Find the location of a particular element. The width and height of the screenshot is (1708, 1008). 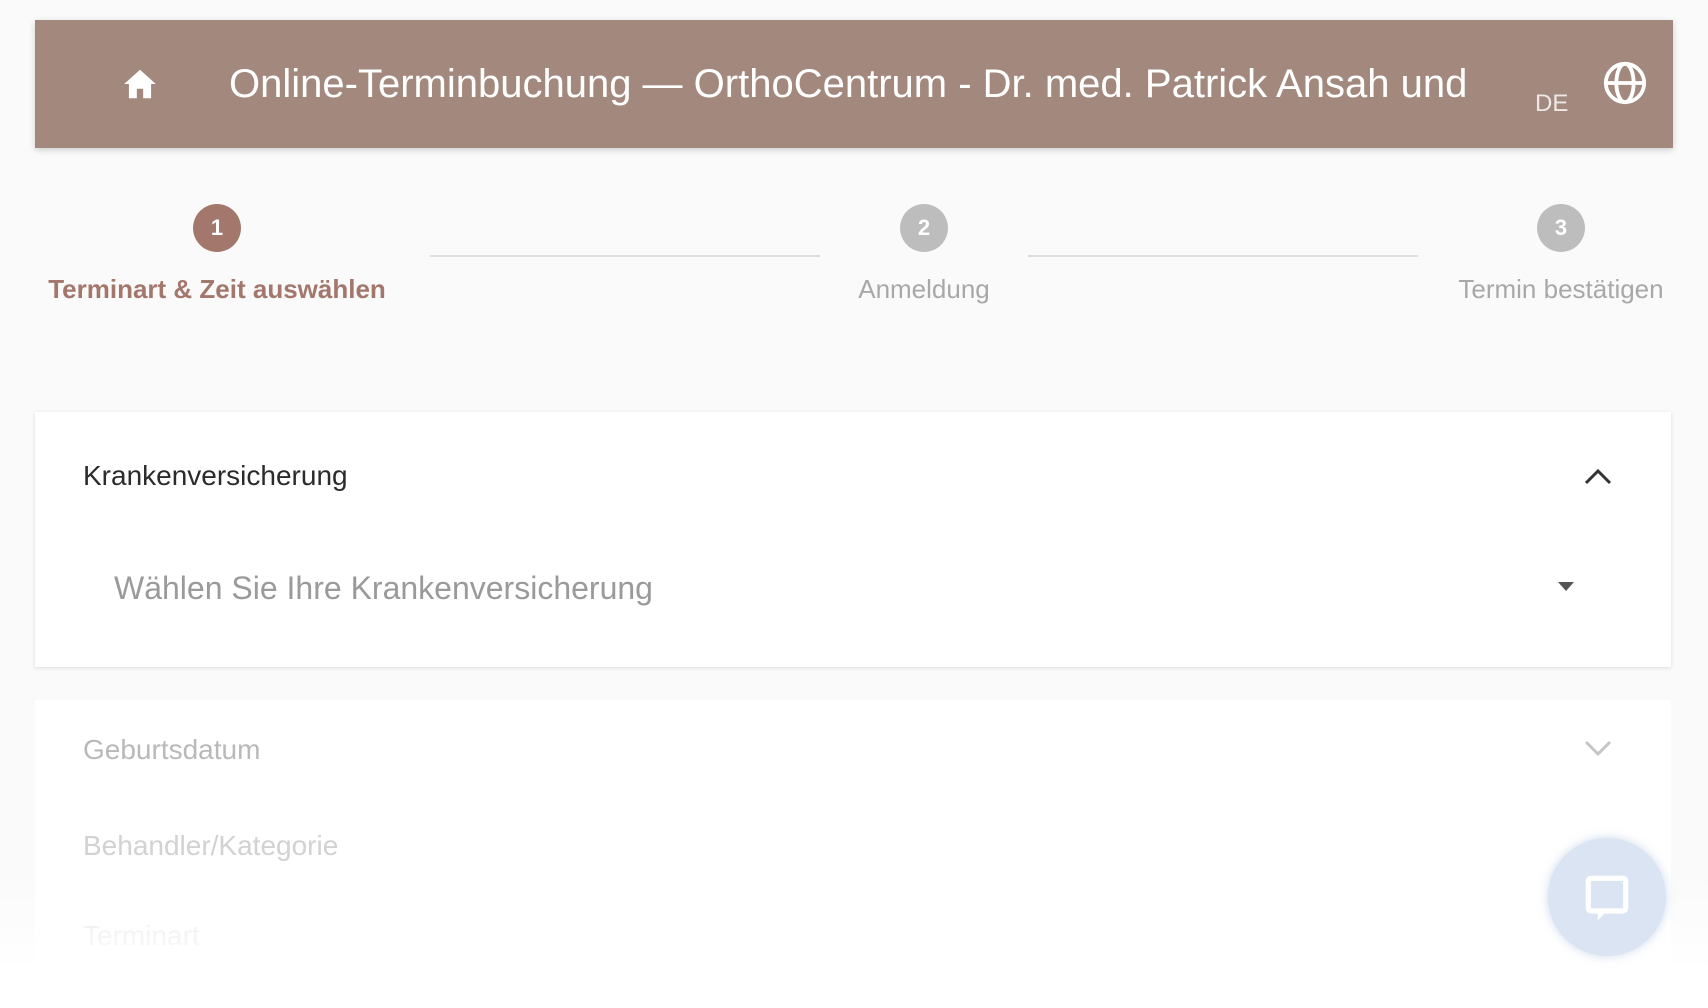

step-1-number: 1 is located at coordinates (217, 227).